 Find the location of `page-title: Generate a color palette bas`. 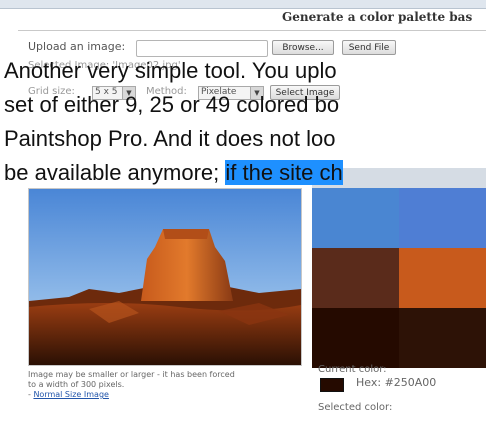

page-title: Generate a color palette bas is located at coordinates (377, 17).